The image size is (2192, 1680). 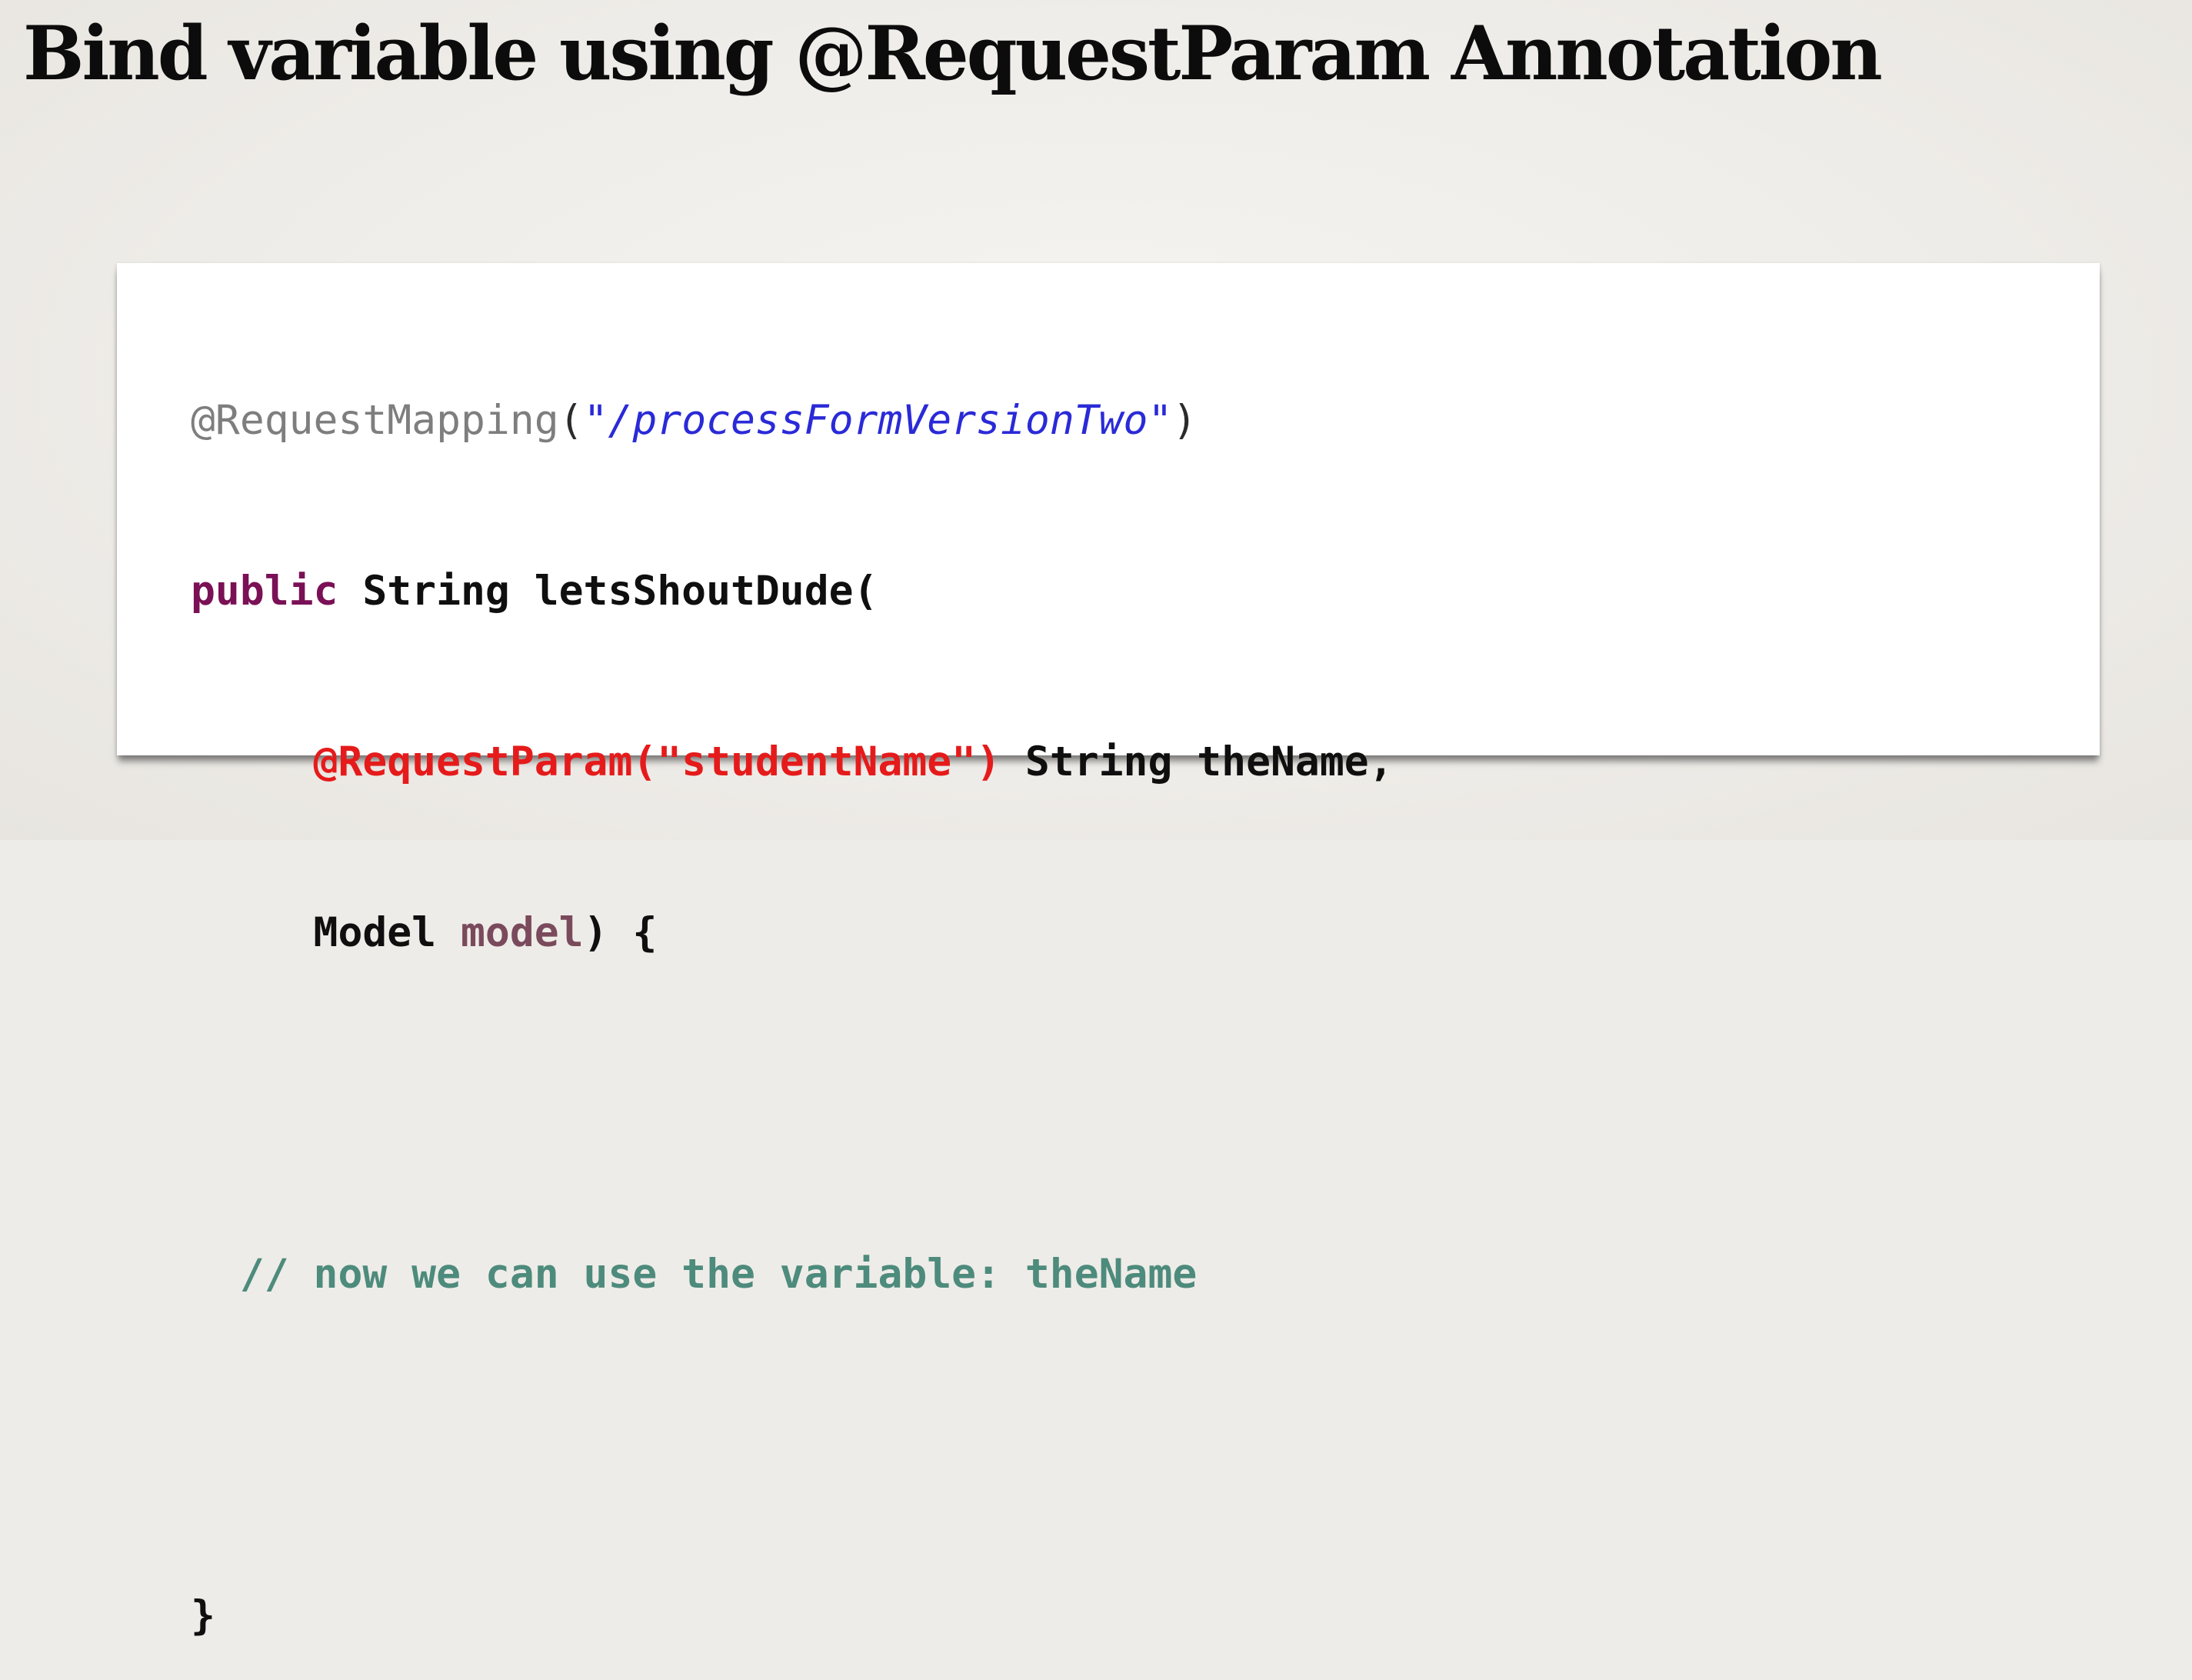 I want to click on request-mapping-path-string: "/processFormVersionTwo", so click(x=878, y=420).